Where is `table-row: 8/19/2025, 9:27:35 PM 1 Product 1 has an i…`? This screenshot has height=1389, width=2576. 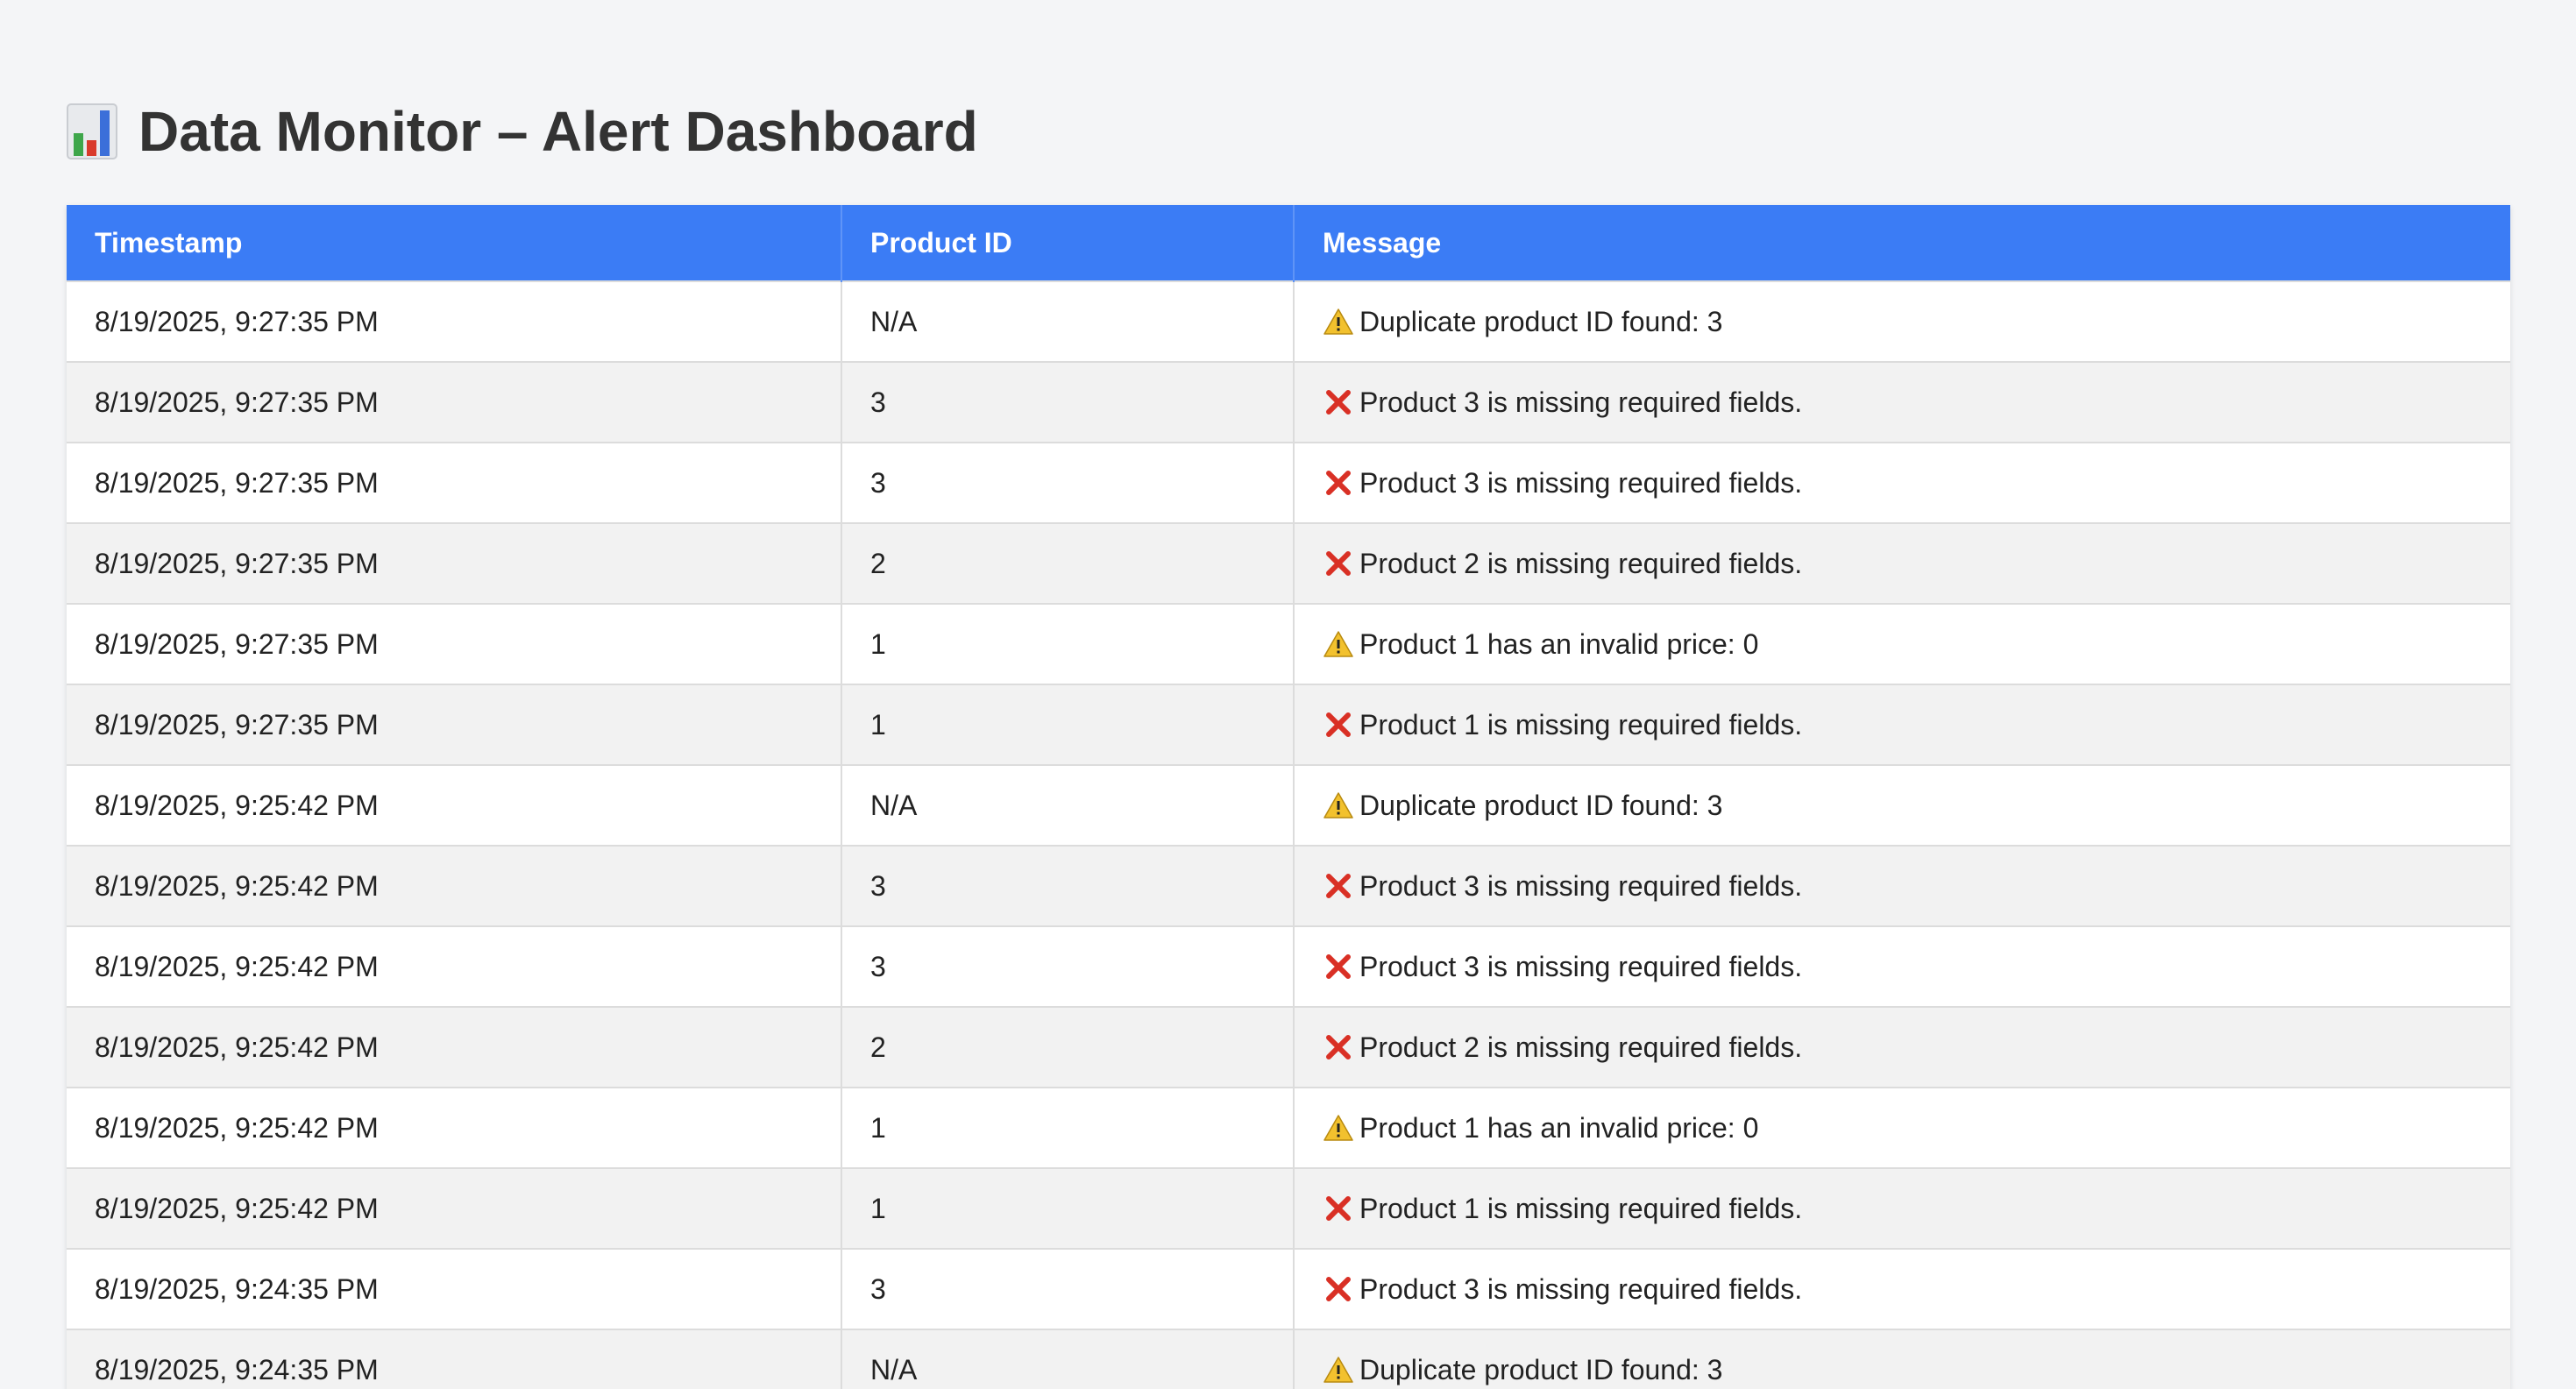 table-row: 8/19/2025, 9:27:35 PM 1 Product 1 has an i… is located at coordinates (1289, 643).